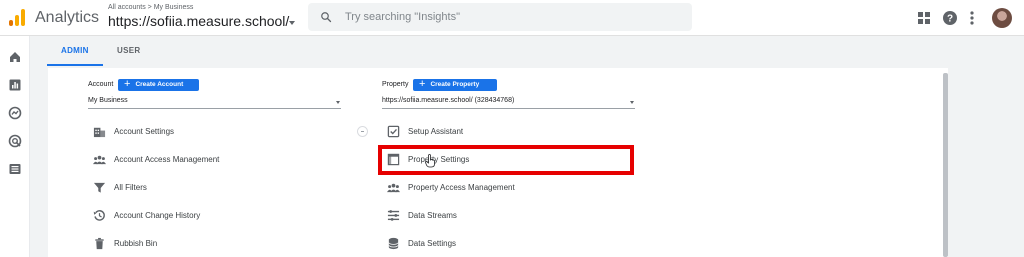 Image resolution: width=1024 pixels, height=257 pixels. I want to click on tab-admin: ADMIN, so click(75, 50).